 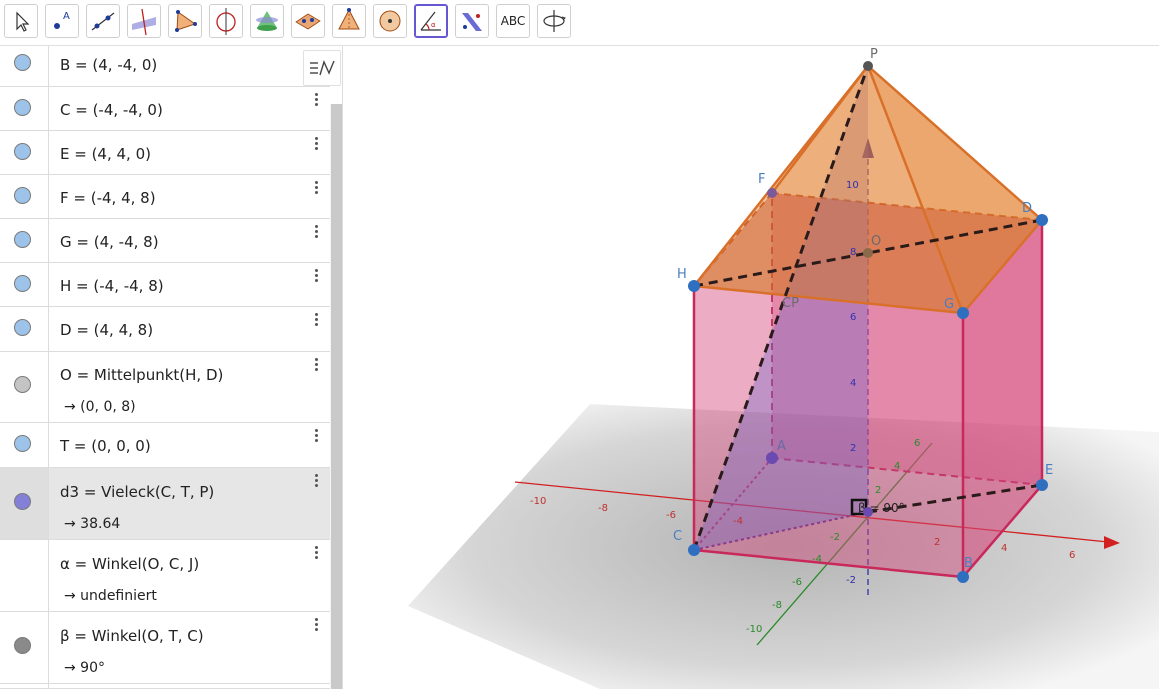 I want to click on algebra-definition: F = (-4, 4, 8), so click(x=108, y=198).